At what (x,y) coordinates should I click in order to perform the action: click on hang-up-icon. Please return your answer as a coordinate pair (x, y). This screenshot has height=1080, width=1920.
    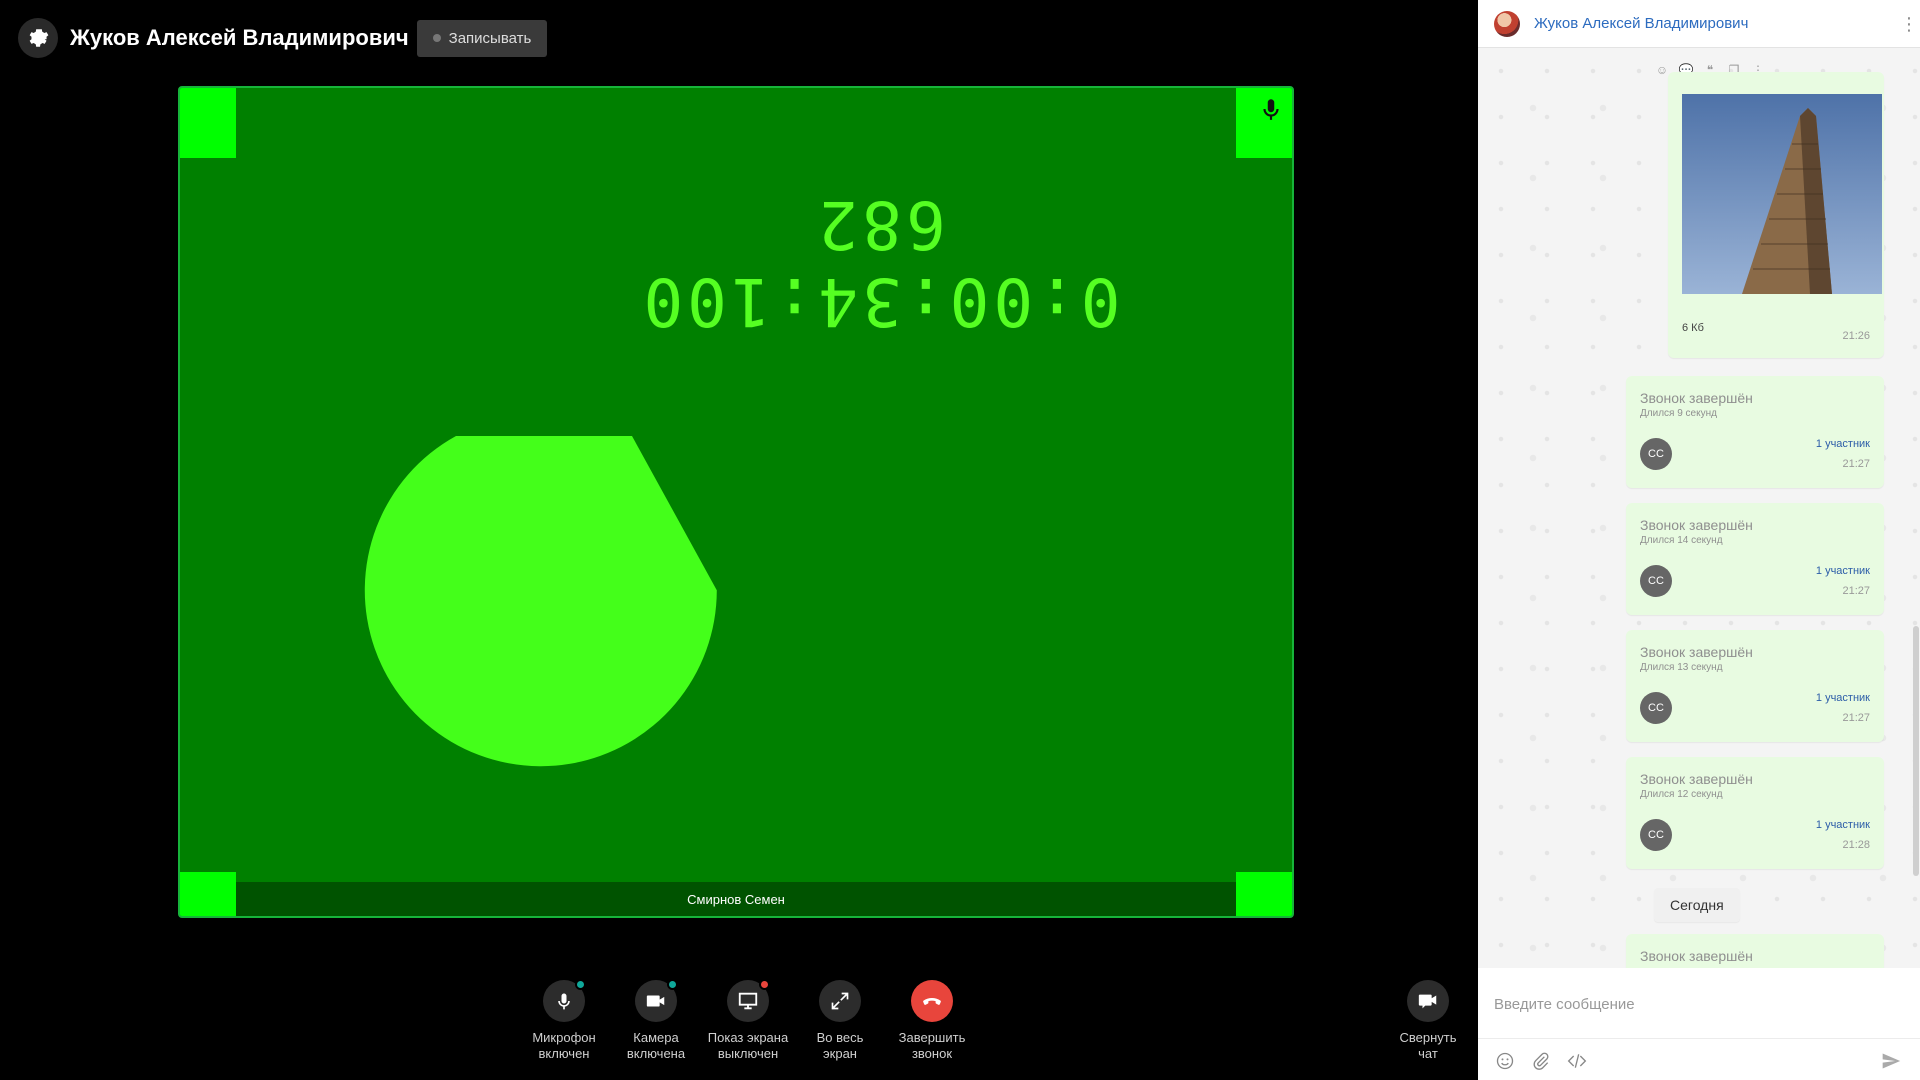
    Looking at the image, I should click on (932, 1001).